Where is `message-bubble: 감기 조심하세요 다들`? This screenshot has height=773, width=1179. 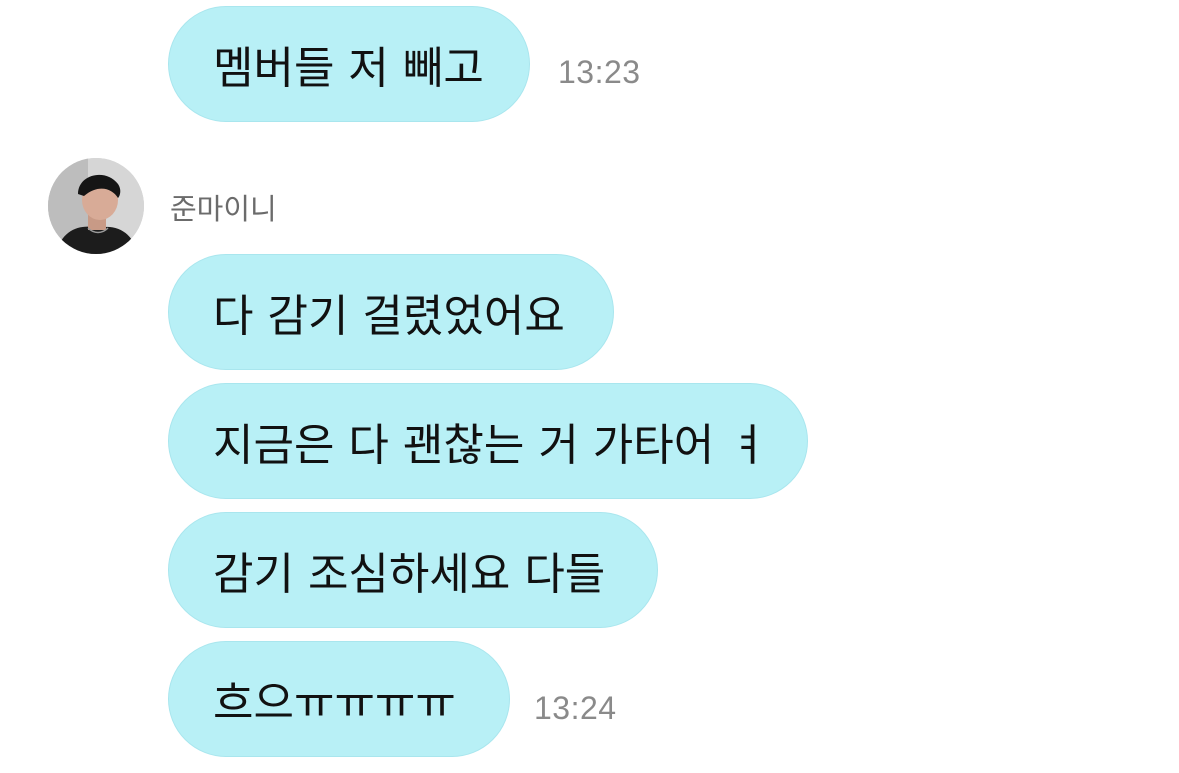
message-bubble: 감기 조심하세요 다들 is located at coordinates (413, 570).